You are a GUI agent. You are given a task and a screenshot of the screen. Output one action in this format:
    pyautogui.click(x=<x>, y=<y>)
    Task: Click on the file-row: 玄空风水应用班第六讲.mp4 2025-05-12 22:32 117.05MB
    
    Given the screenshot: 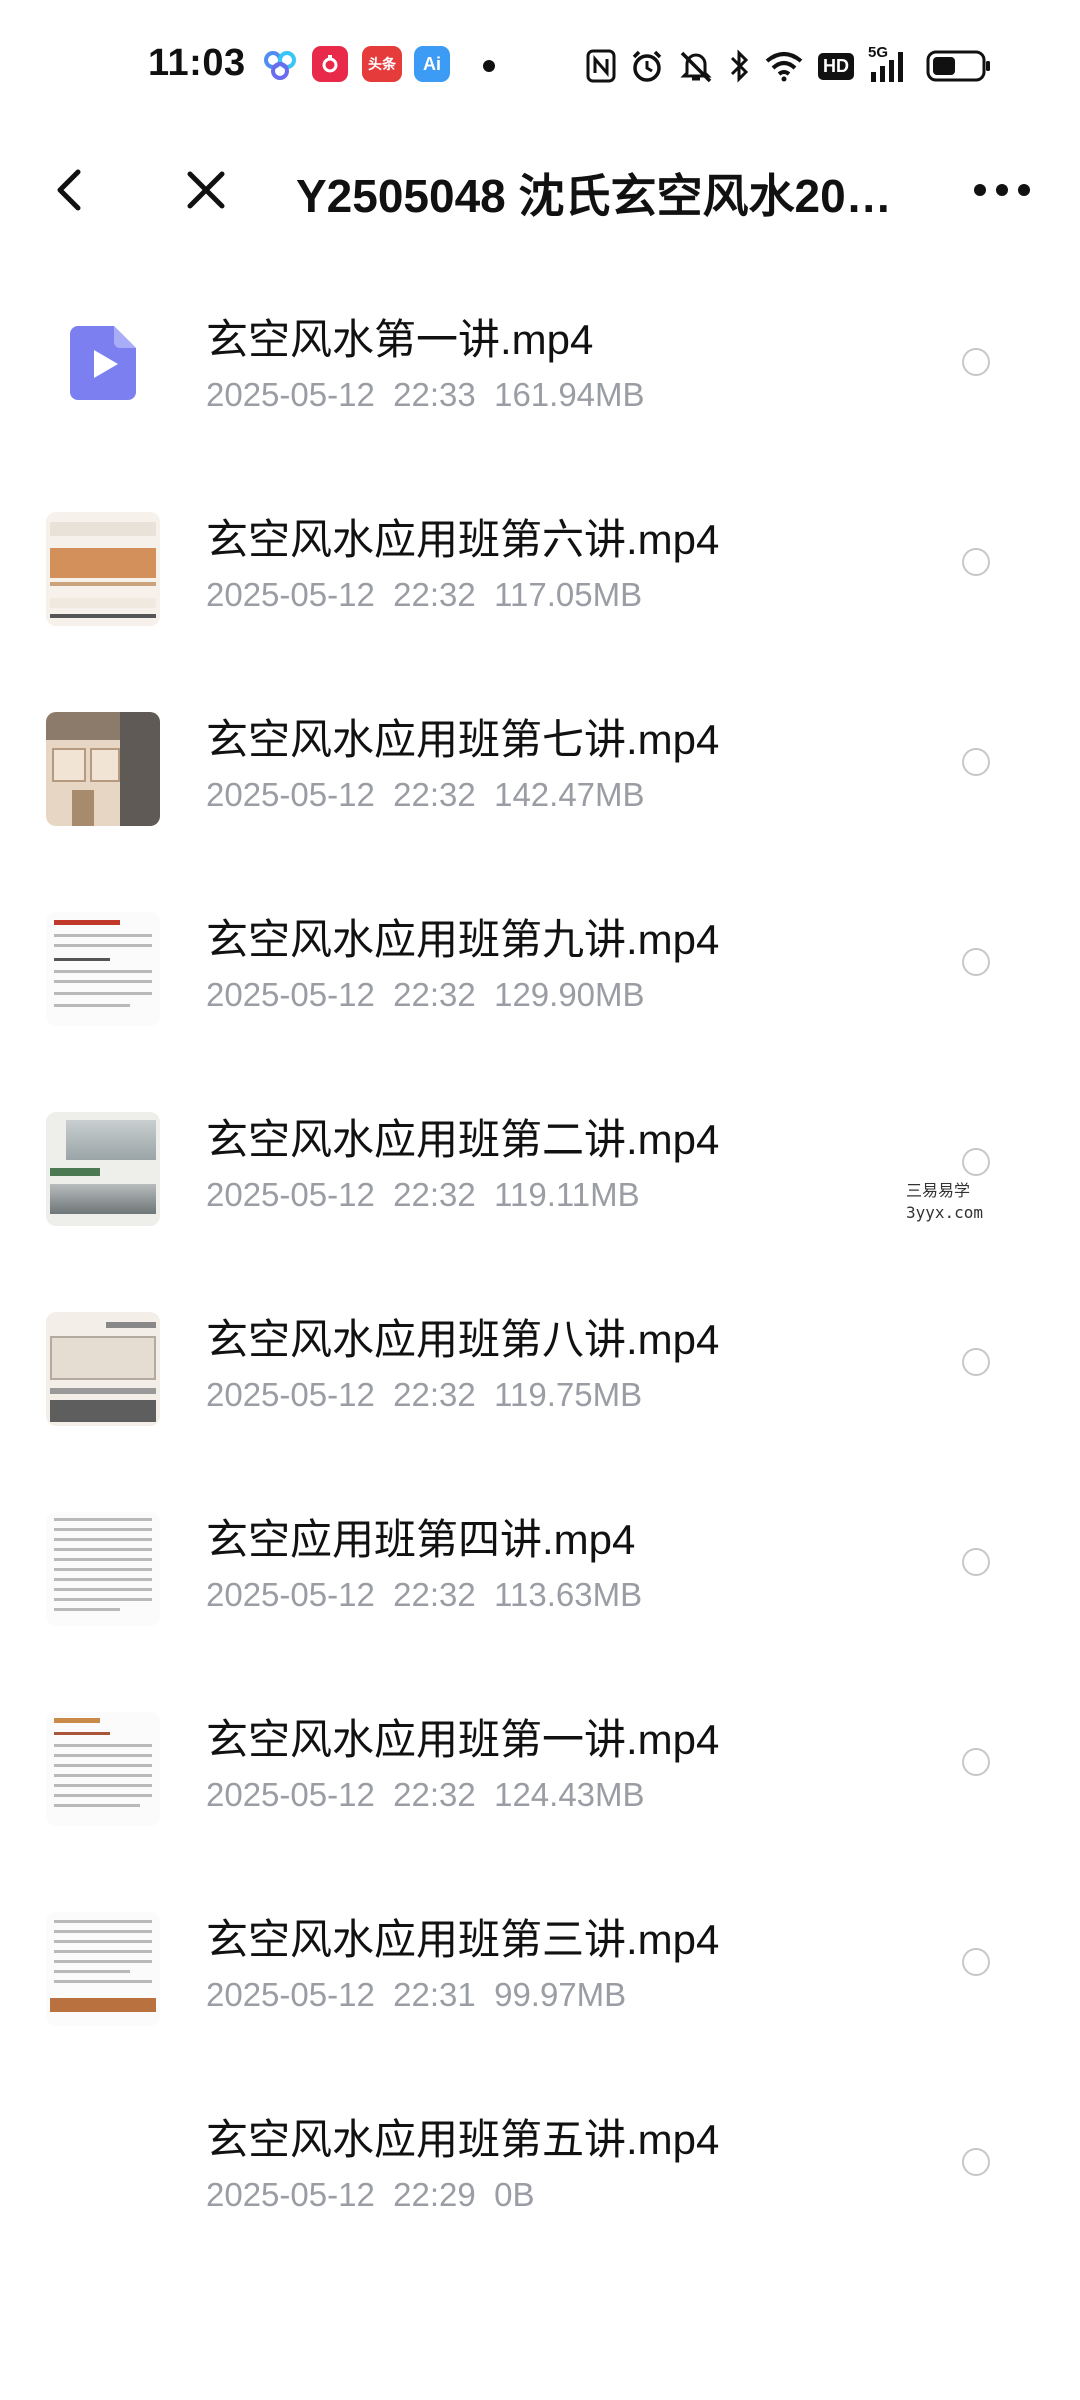 What is the action you would take?
    pyautogui.click(x=540, y=556)
    